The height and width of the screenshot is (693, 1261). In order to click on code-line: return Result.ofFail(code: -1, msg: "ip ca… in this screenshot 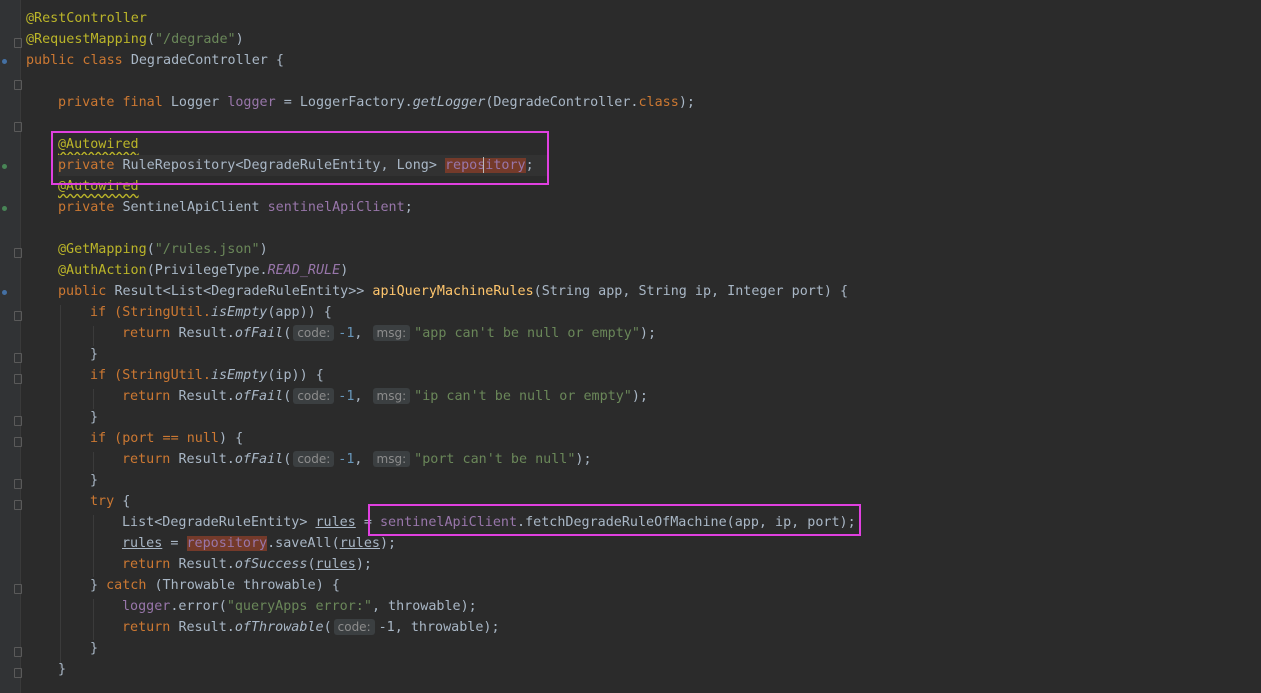, I will do `click(385, 396)`.